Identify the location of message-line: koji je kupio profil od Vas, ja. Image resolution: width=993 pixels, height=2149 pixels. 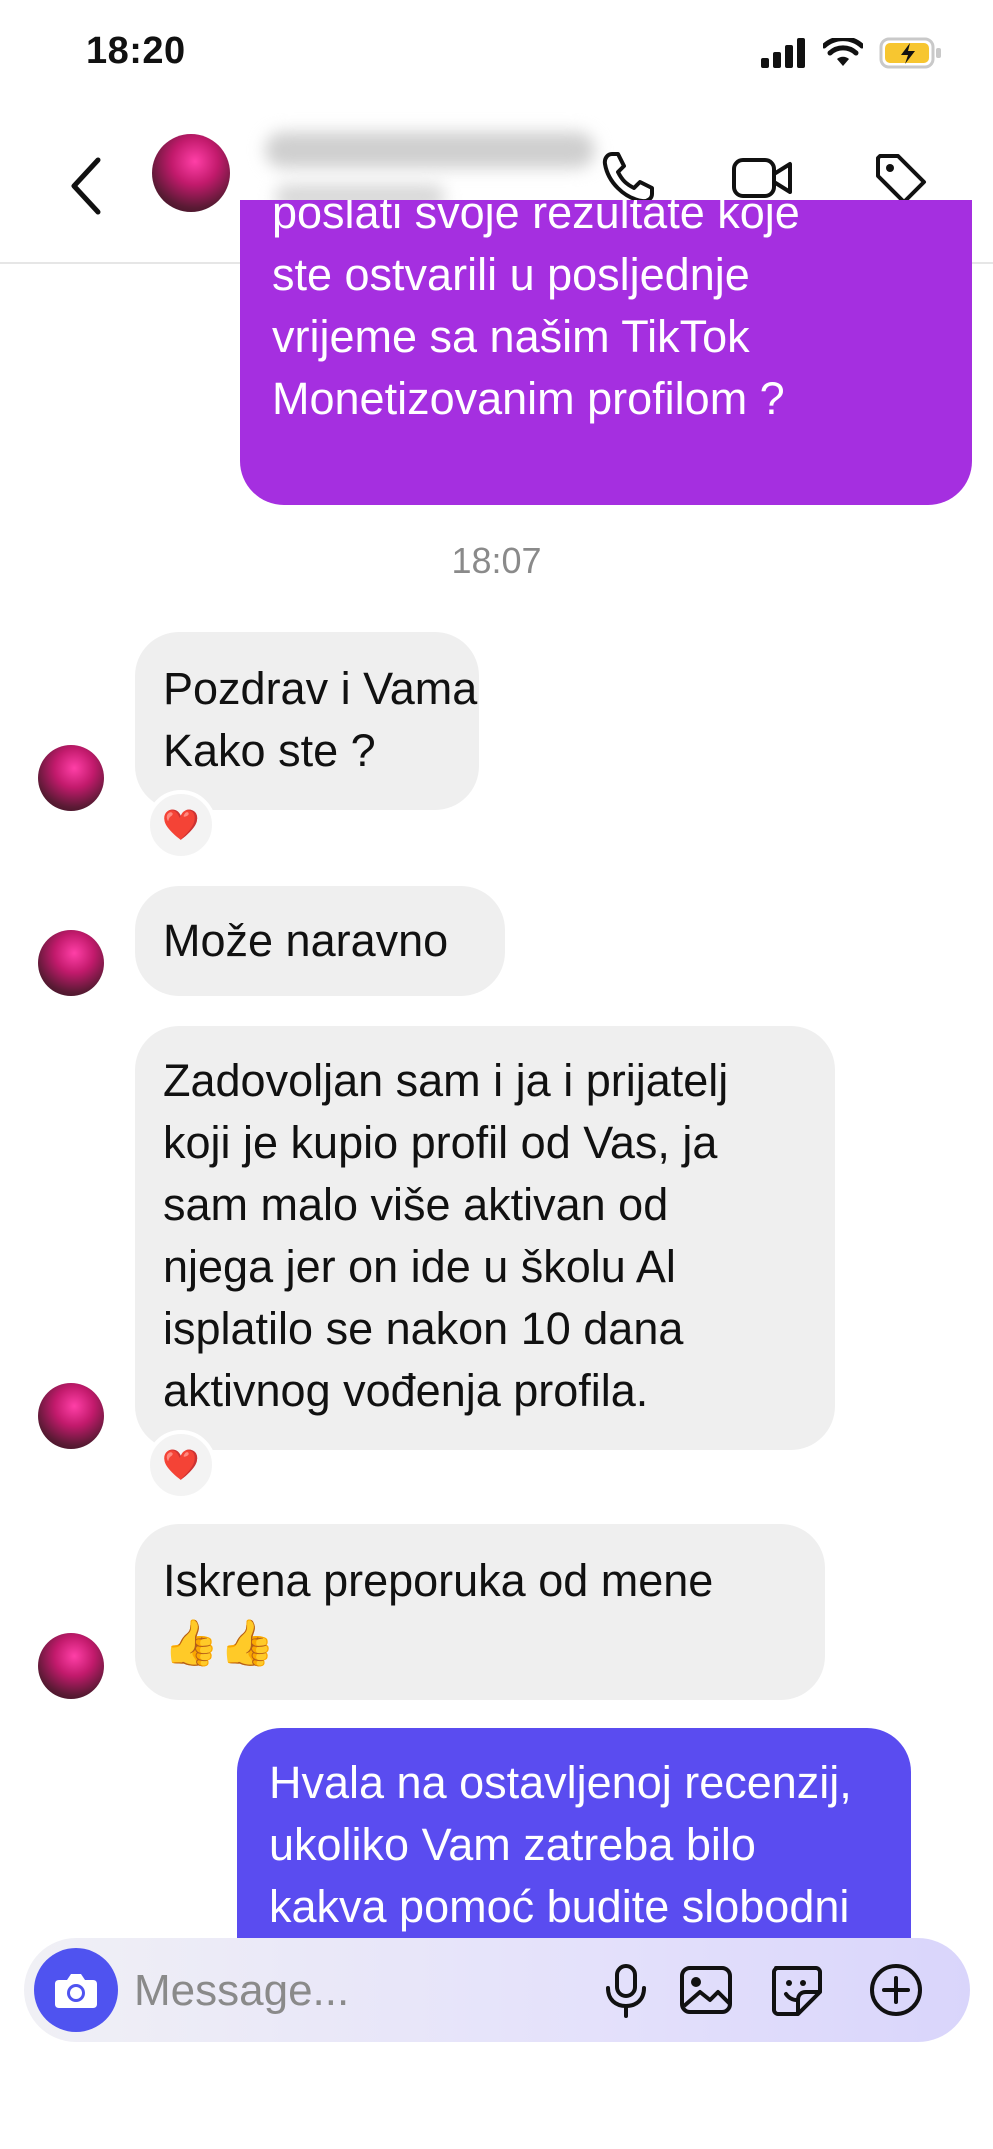
(440, 1142).